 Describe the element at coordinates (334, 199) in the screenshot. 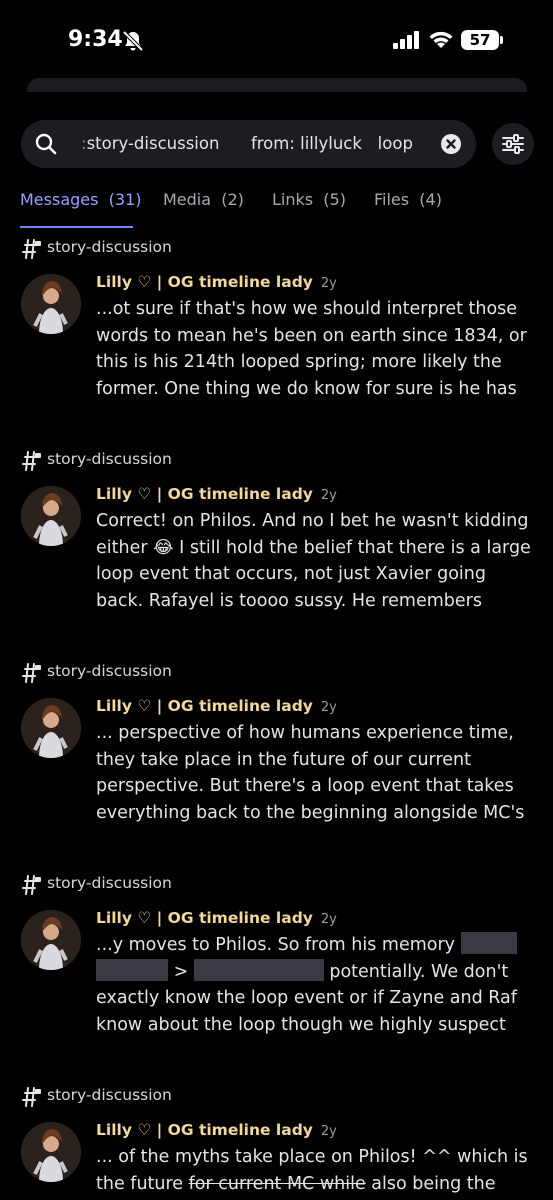

I see `tab-count: (5)` at that location.